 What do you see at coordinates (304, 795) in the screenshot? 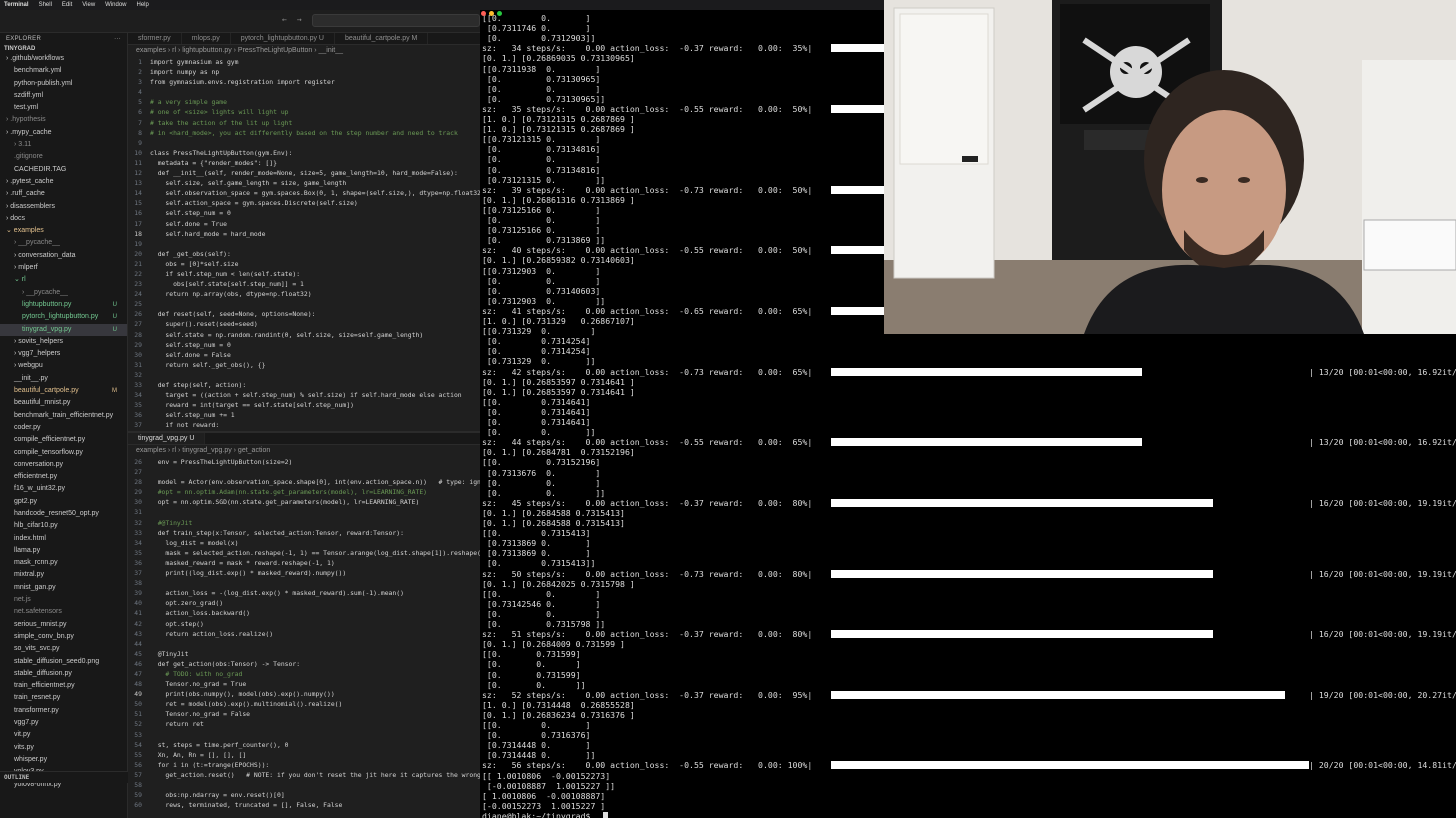
I see `code-line: 59 obs:np.ndarray = env.reset()[0]` at bounding box center [304, 795].